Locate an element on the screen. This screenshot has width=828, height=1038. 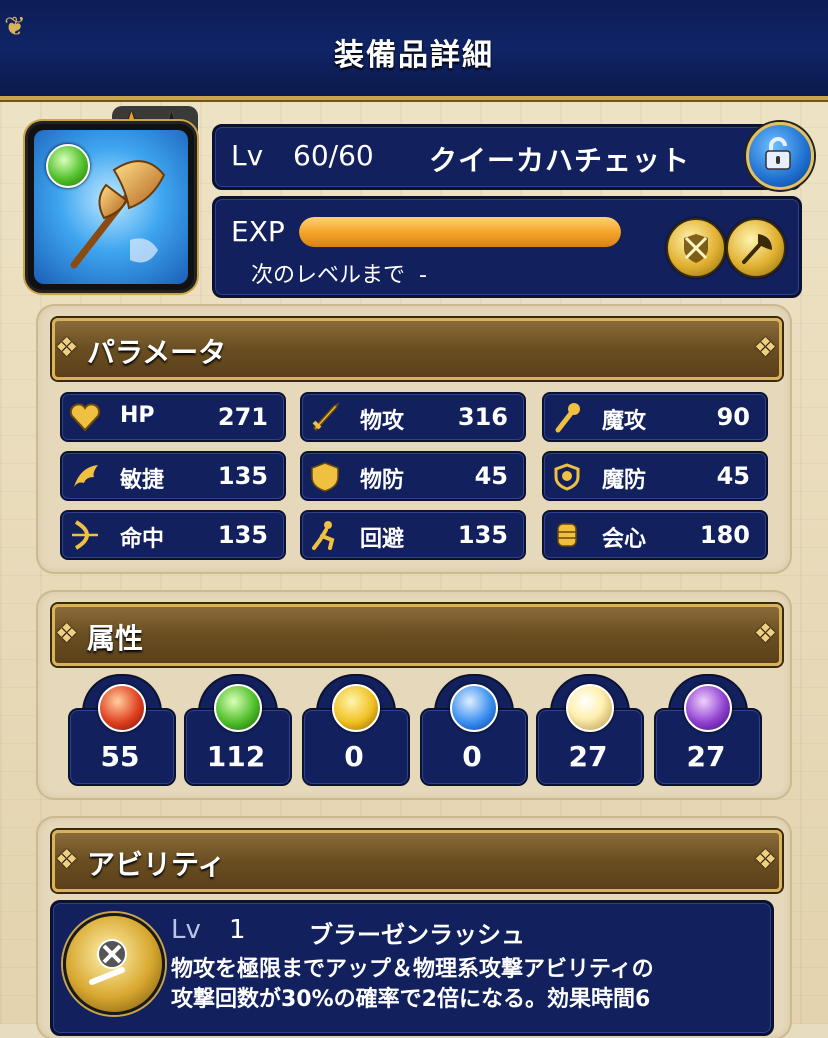
unlock-icon is located at coordinates (778, 153).